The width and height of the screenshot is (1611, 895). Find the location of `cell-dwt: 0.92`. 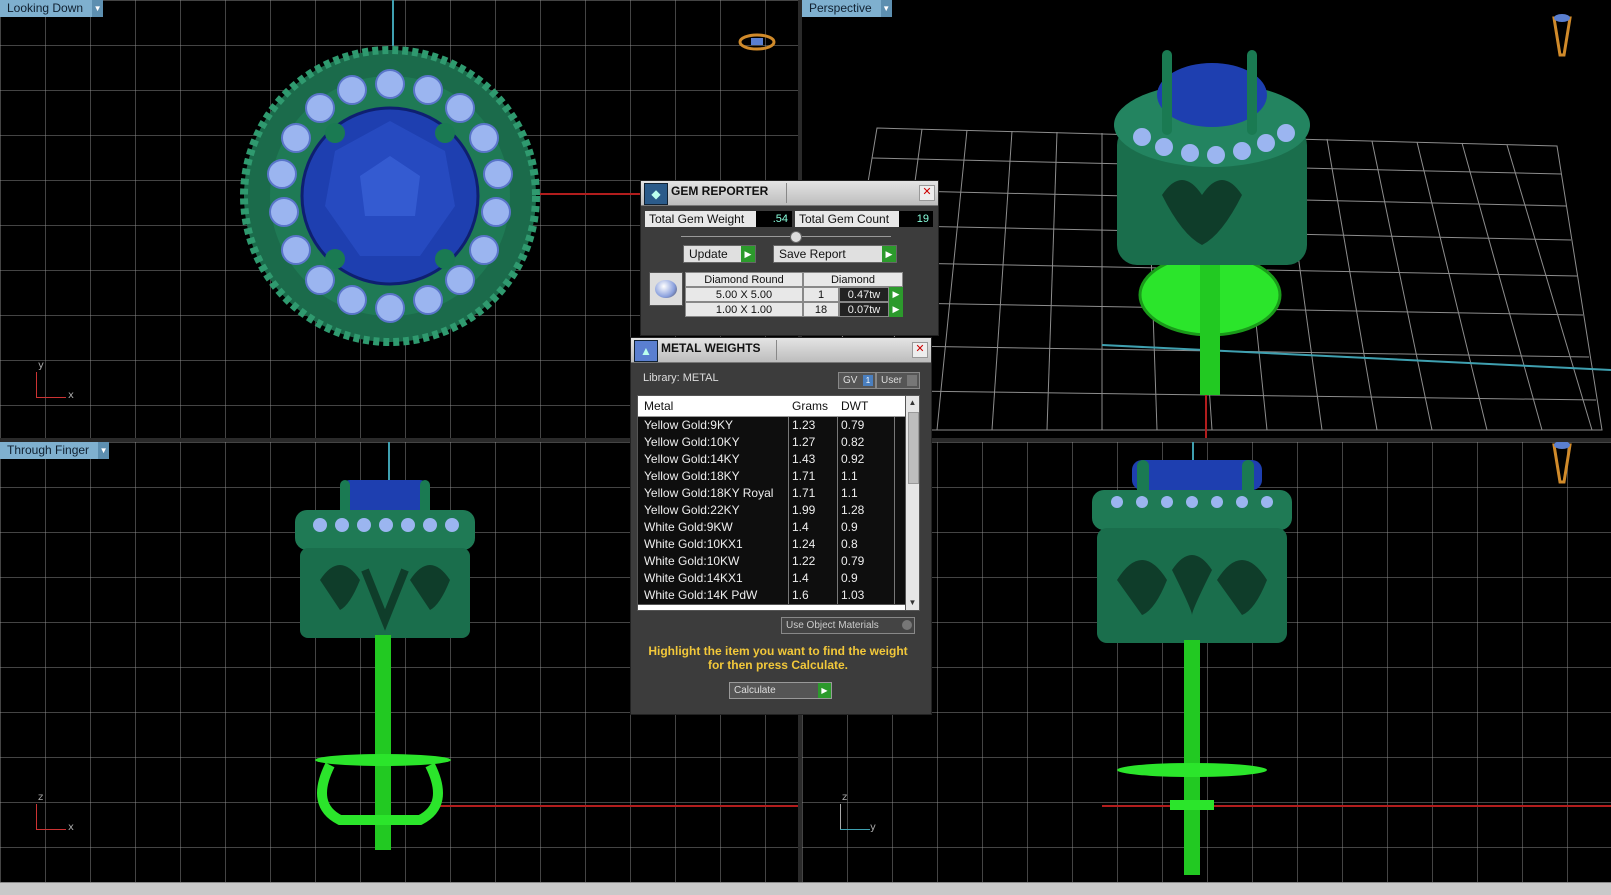

cell-dwt: 0.92 is located at coordinates (853, 459).